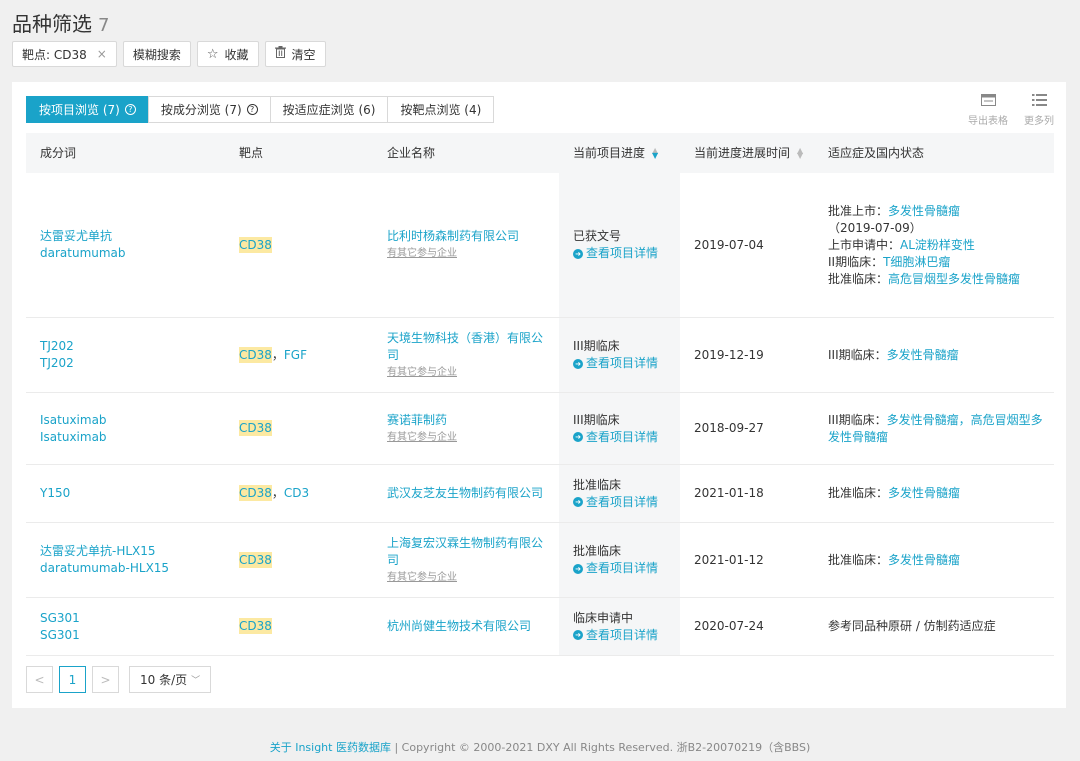  What do you see at coordinates (102, 54) in the screenshot?
I see `close-icon: ×` at bounding box center [102, 54].